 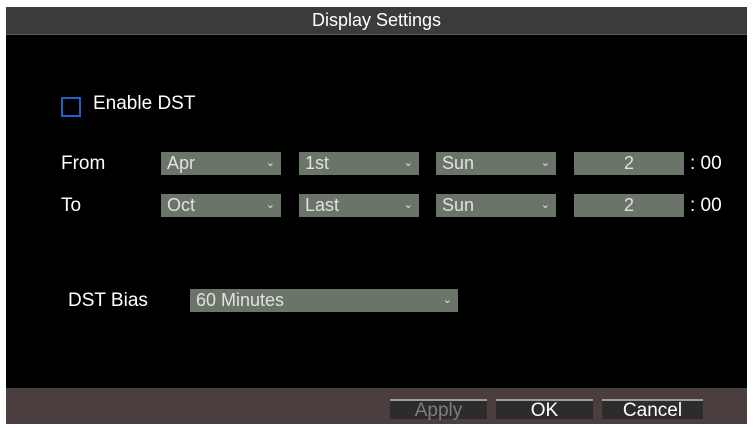 I want to click on from-week-value: 1st, so click(x=317, y=163).